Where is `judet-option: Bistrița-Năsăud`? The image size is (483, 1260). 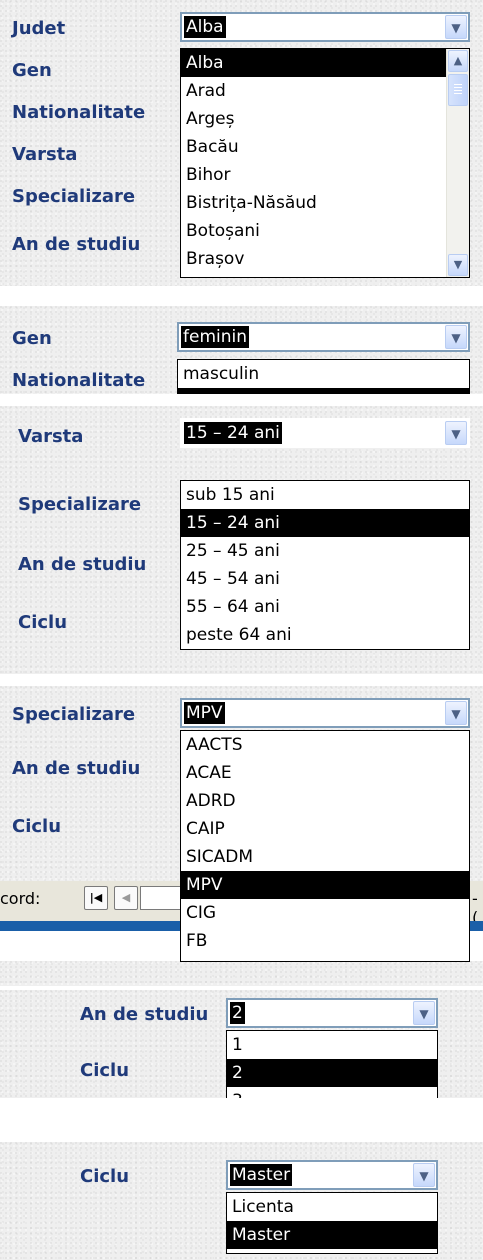
judet-option: Bistrița-Năsăud is located at coordinates (325, 203).